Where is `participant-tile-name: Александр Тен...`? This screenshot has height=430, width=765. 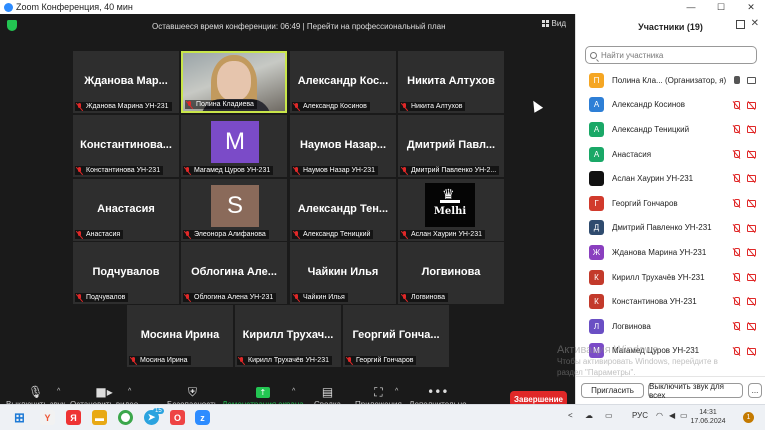
participant-tile-name: Александр Тен... is located at coordinates (343, 209).